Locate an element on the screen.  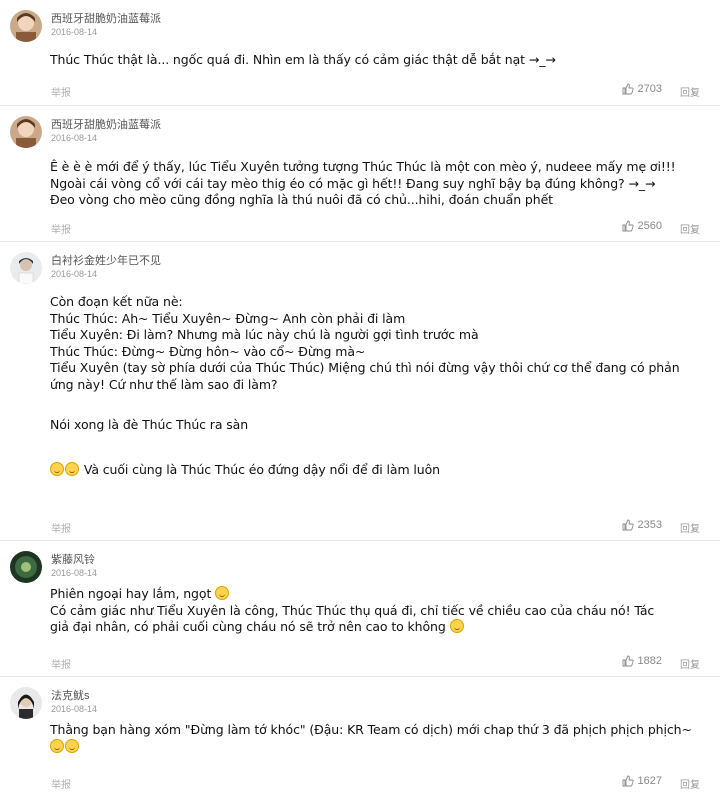
comment-username: 紫藤风铃 is located at coordinates (73, 559).